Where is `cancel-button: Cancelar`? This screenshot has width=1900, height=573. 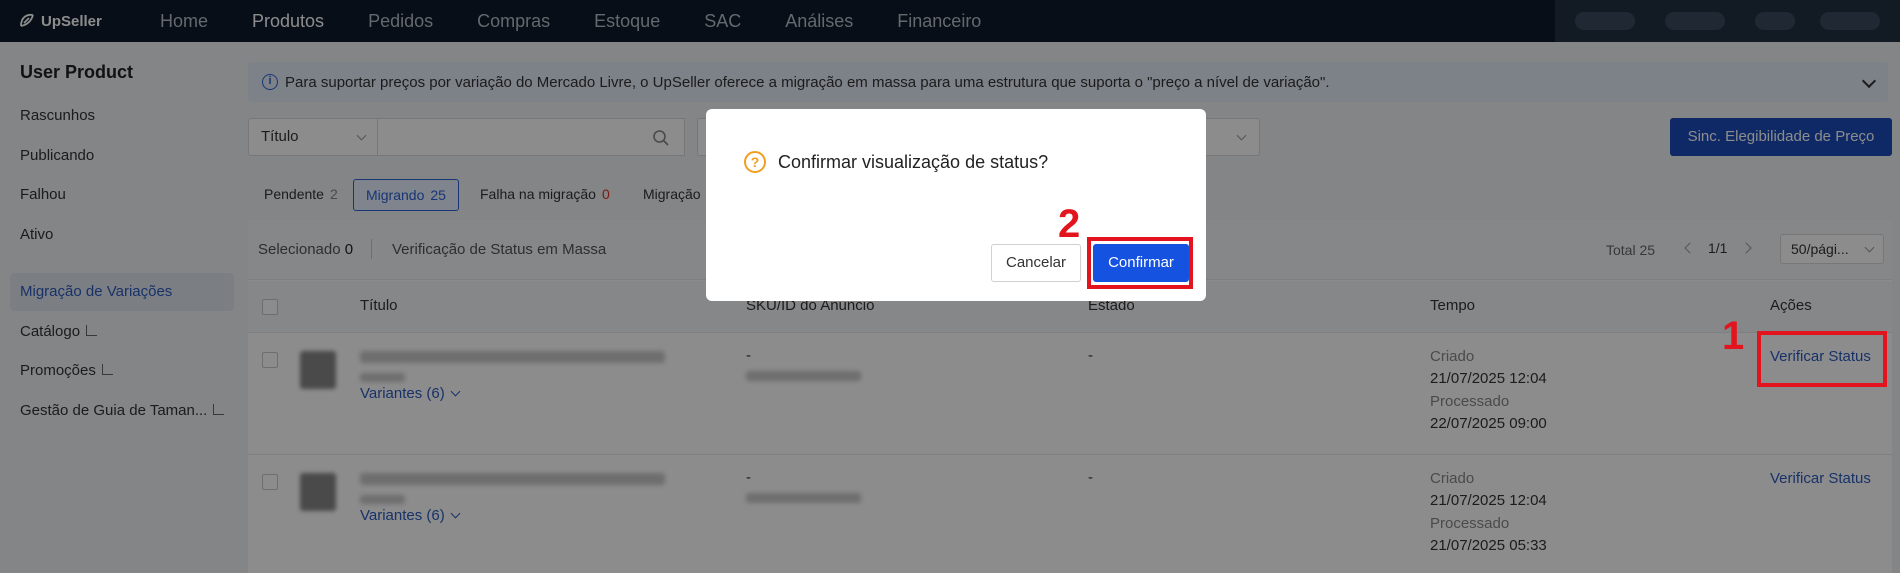 cancel-button: Cancelar is located at coordinates (1036, 263).